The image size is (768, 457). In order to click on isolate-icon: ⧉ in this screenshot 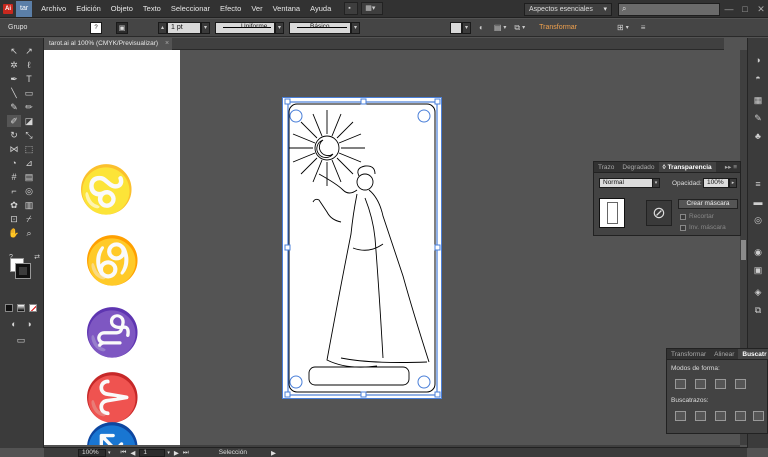, I will do `click(517, 28)`.